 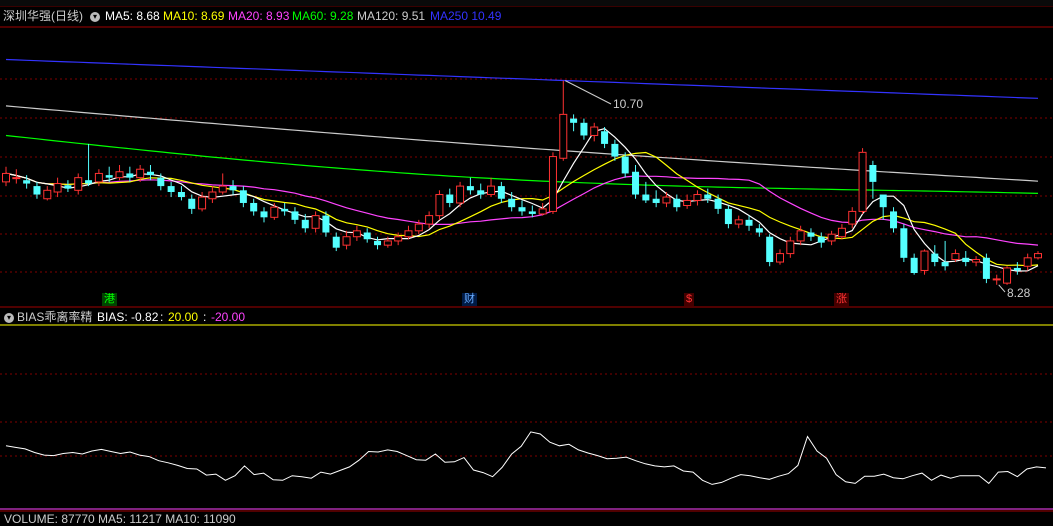 What do you see at coordinates (95, 16) in the screenshot?
I see `settings-dropdown-icon: ▾` at bounding box center [95, 16].